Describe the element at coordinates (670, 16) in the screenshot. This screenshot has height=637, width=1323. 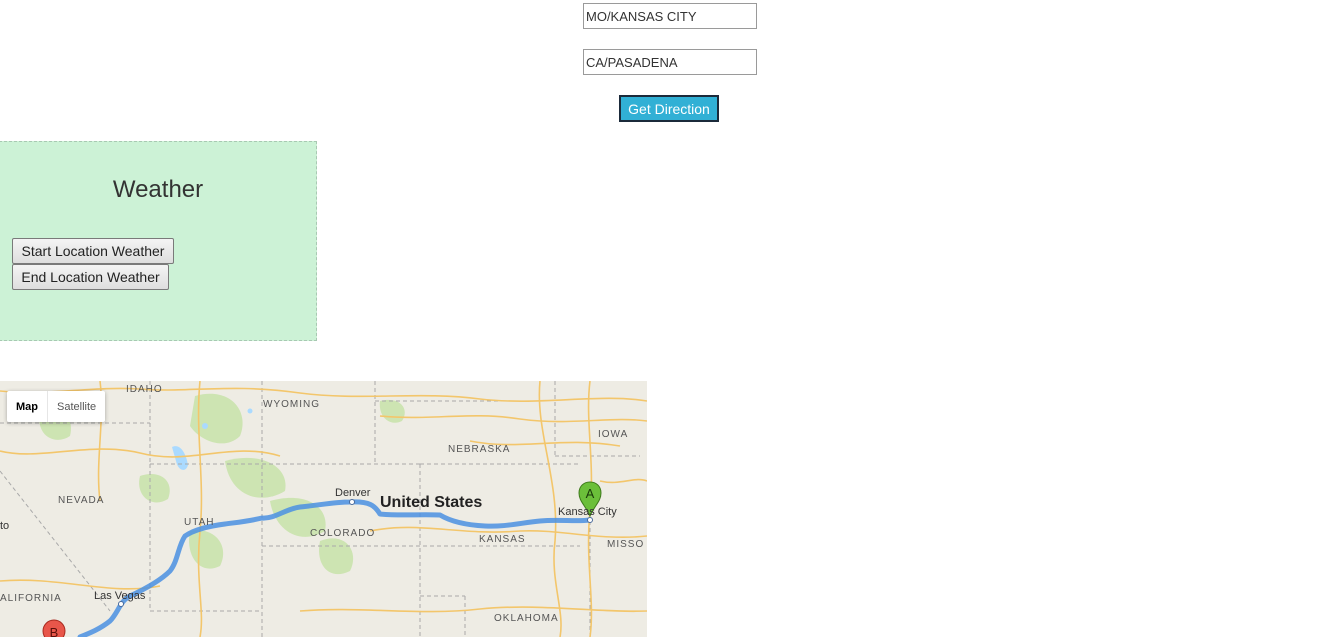
I see `start-location-input` at that location.